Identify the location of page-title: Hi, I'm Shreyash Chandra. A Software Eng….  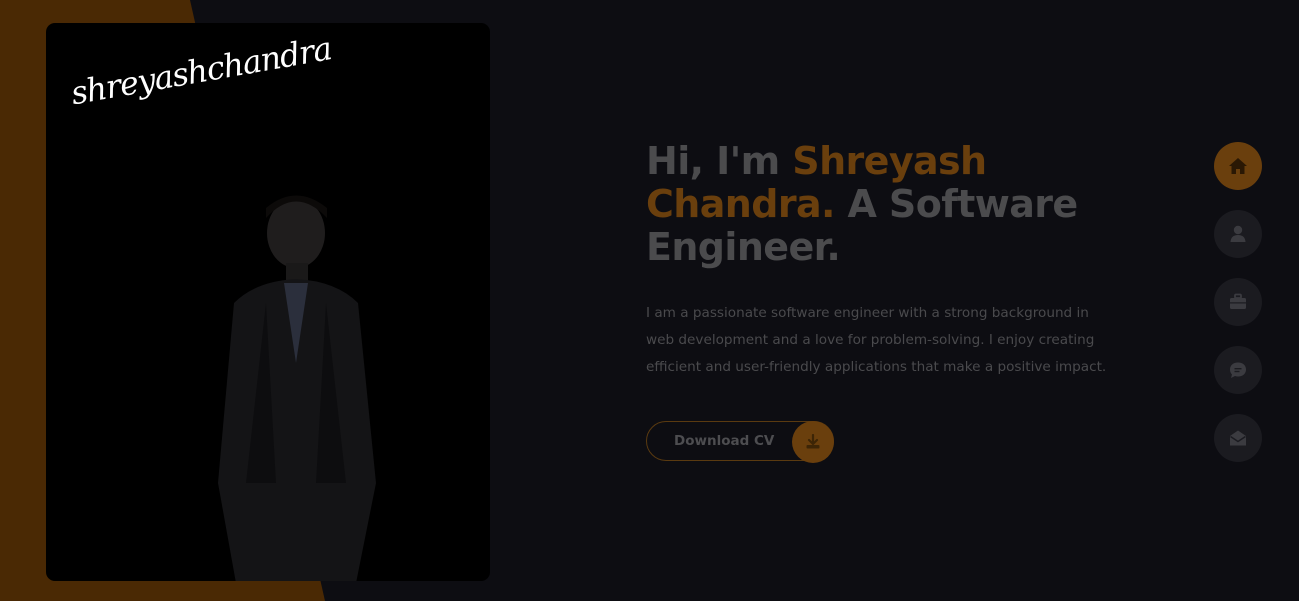
(886, 204).